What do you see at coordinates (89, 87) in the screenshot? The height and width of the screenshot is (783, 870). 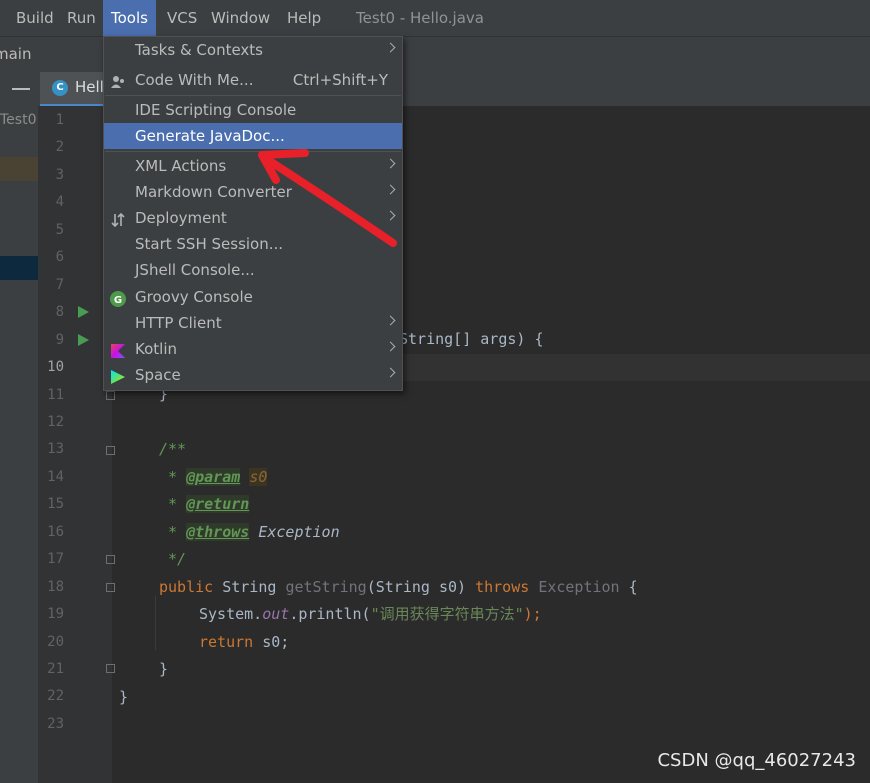 I see `tab-label: Hell` at bounding box center [89, 87].